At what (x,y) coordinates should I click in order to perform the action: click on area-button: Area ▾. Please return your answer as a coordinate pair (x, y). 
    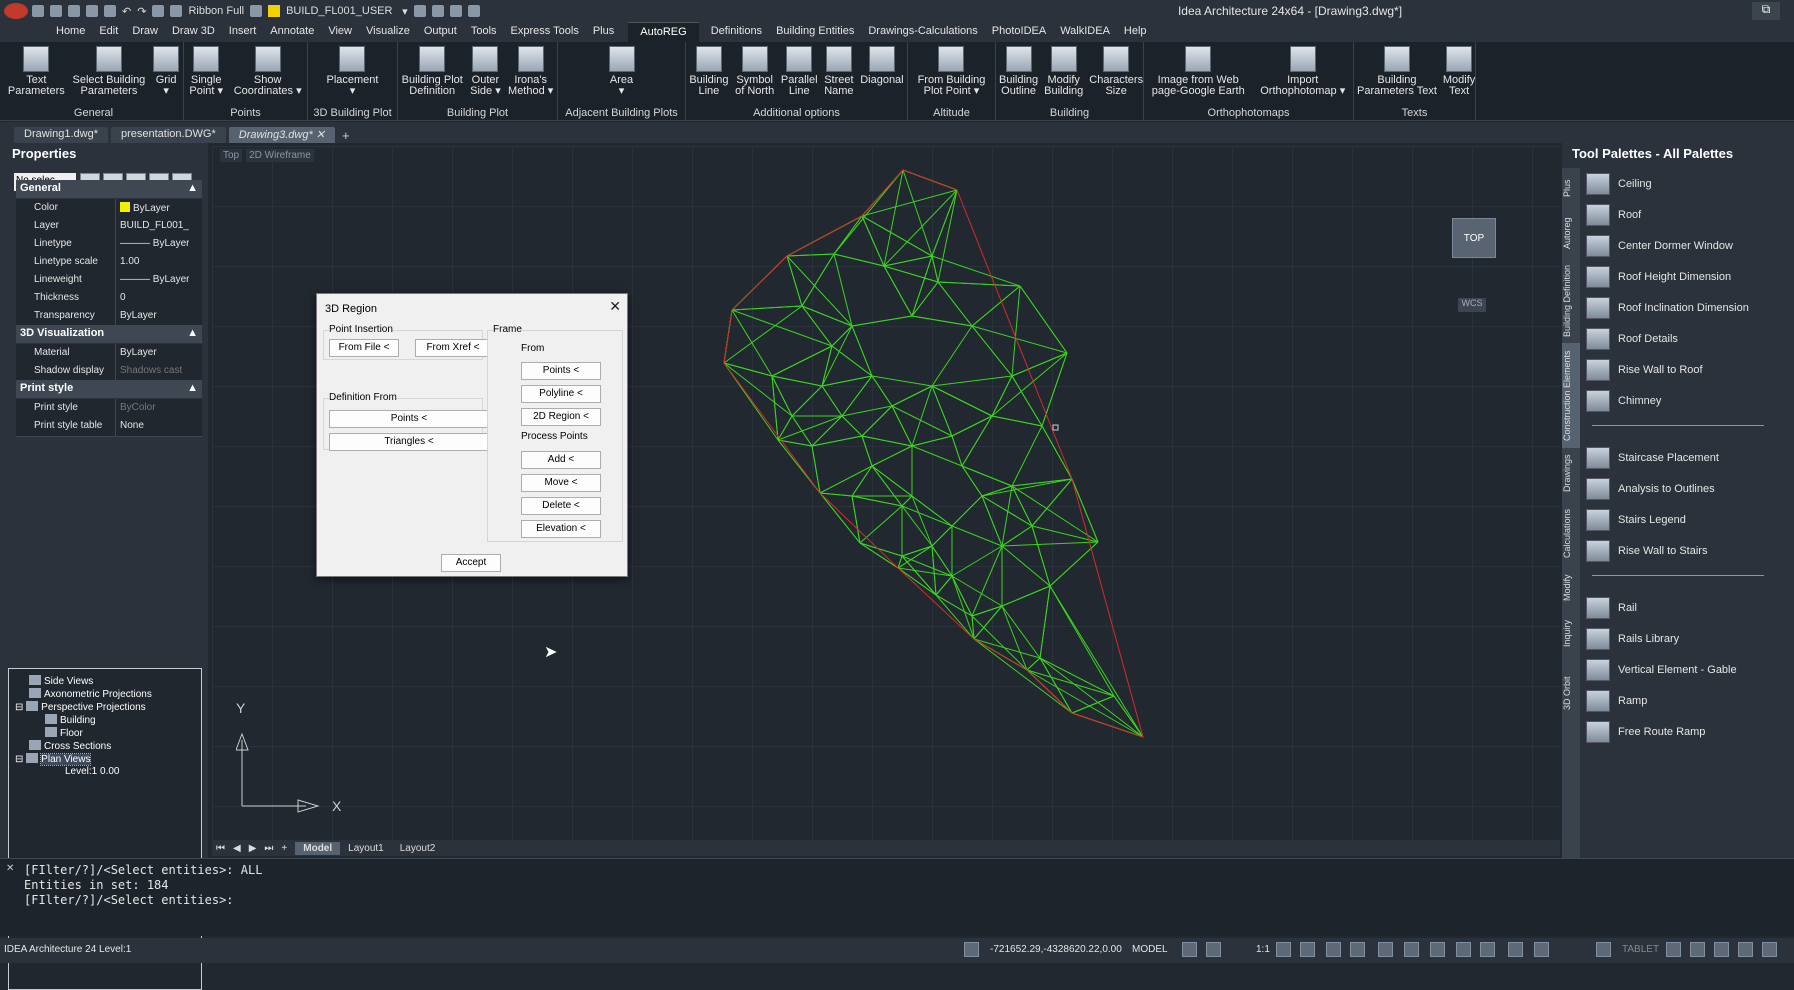
    Looking at the image, I should click on (622, 76).